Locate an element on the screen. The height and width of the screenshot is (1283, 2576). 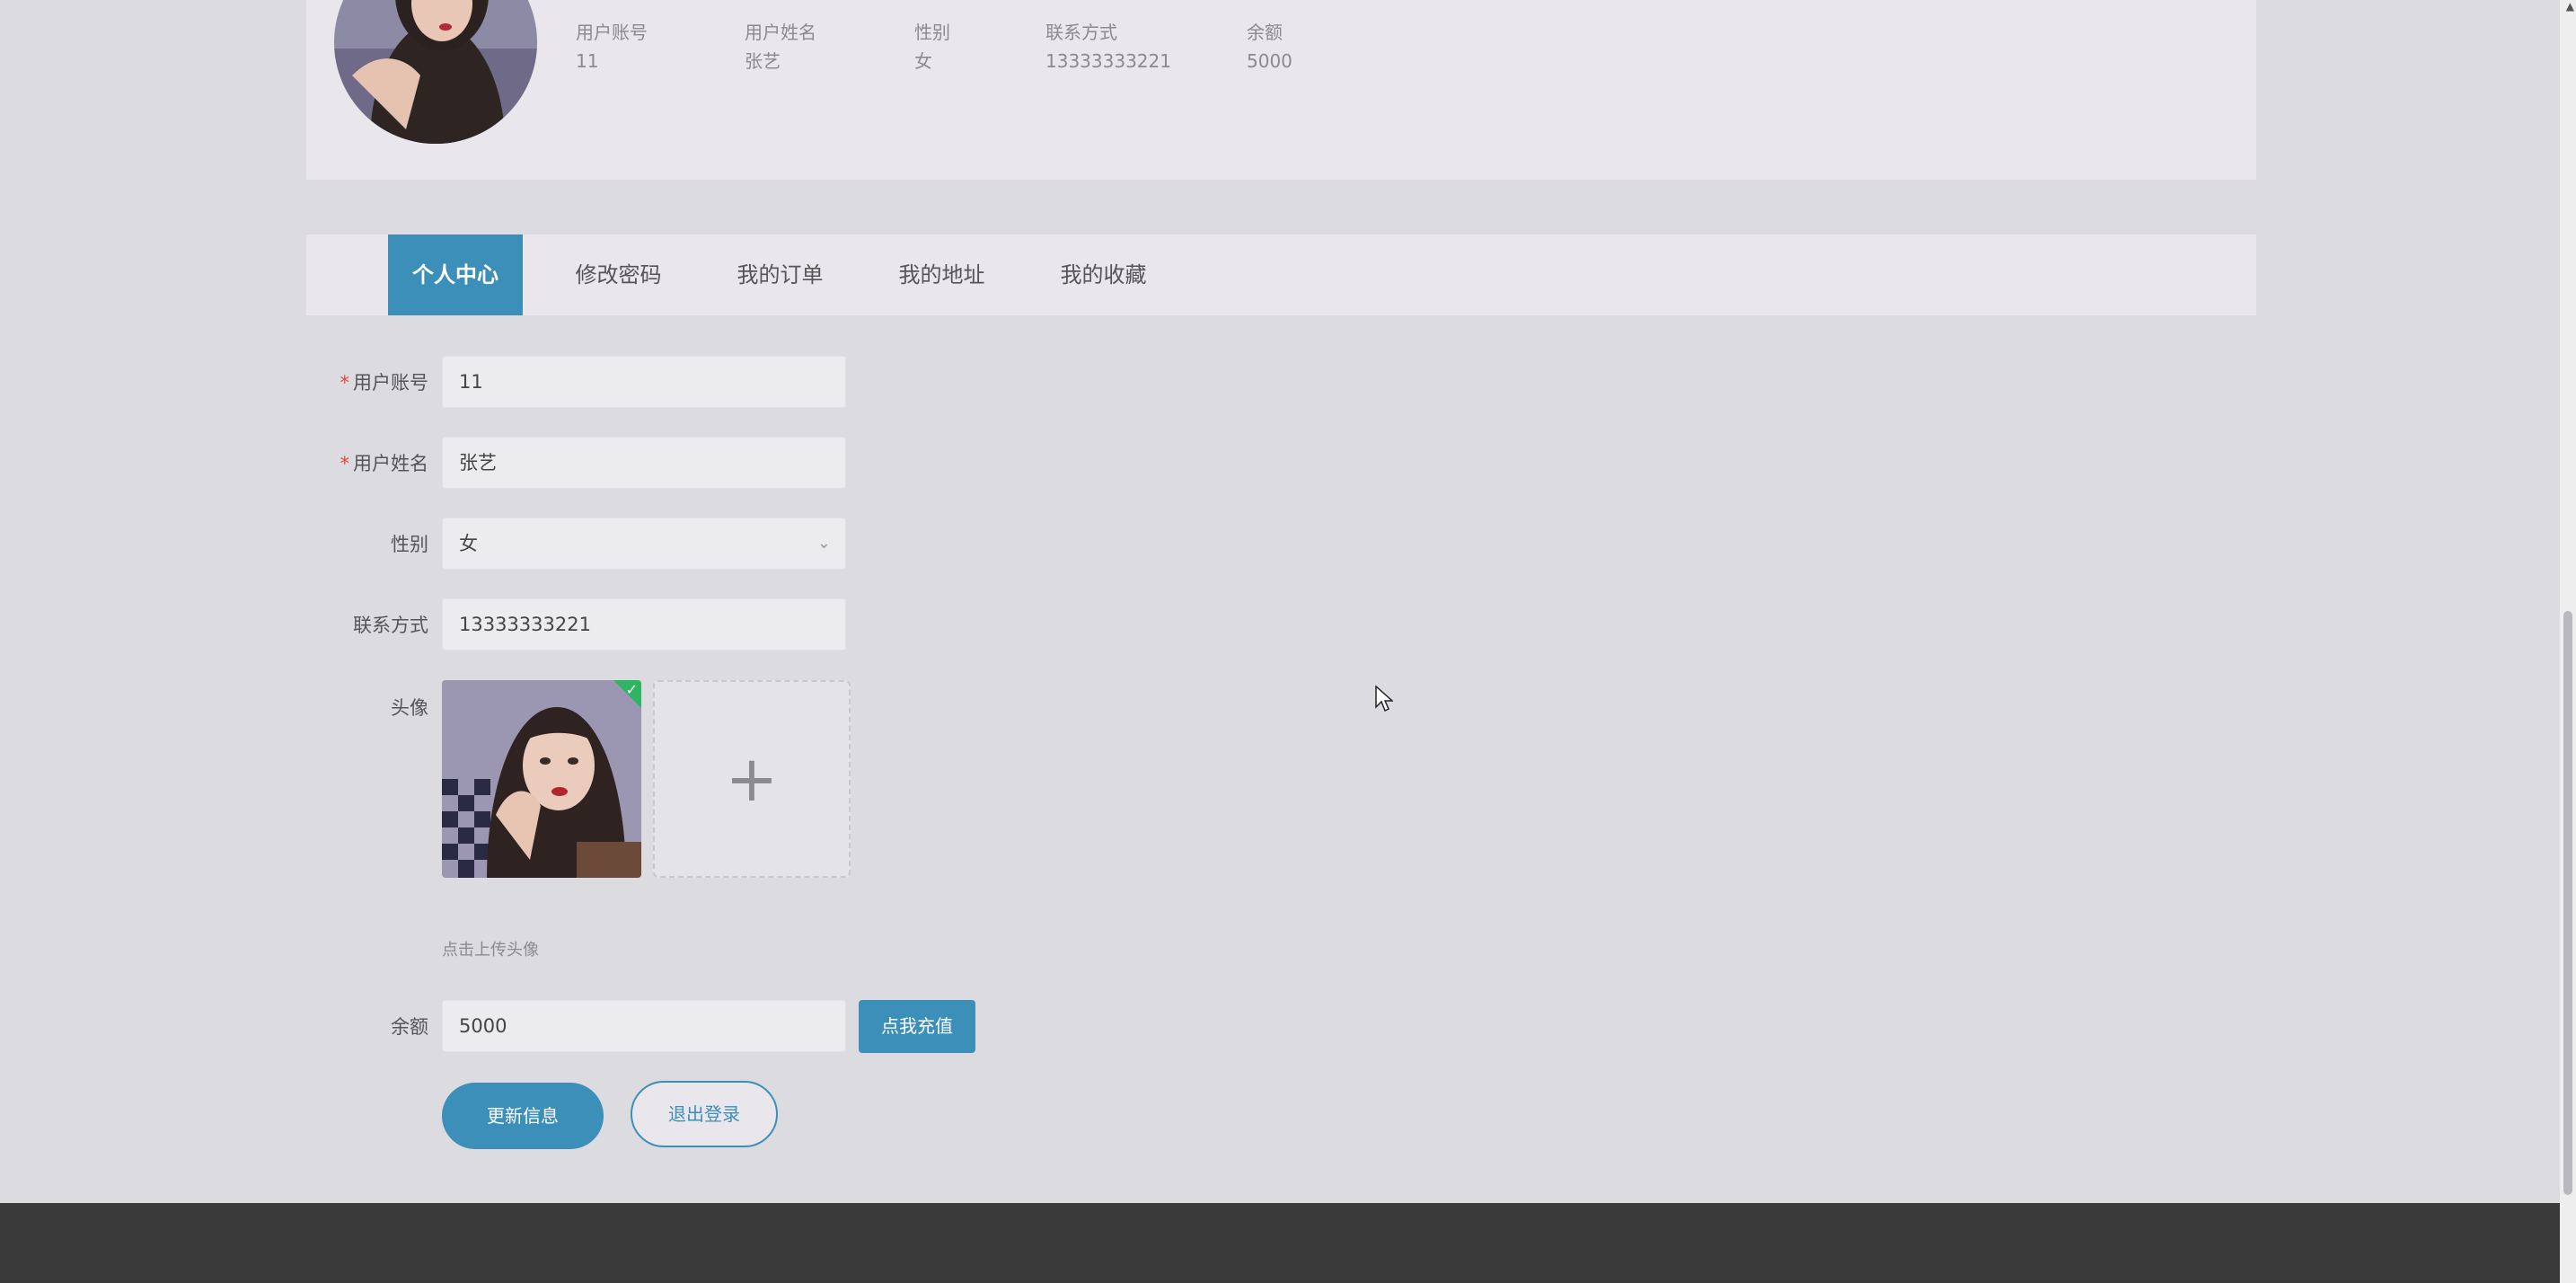
phone-label: 联系方式 is located at coordinates (390, 626).